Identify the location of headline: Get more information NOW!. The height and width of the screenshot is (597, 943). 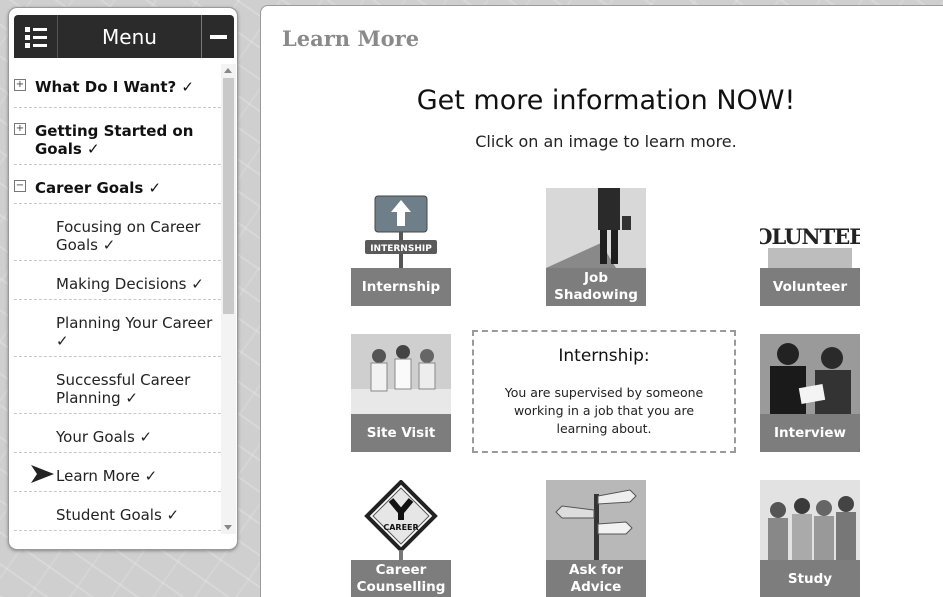
(606, 100).